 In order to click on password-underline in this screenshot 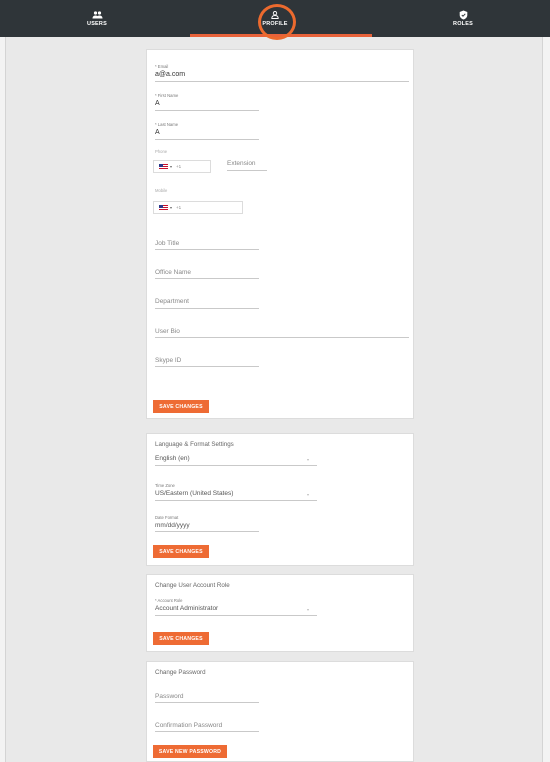, I will do `click(207, 702)`.